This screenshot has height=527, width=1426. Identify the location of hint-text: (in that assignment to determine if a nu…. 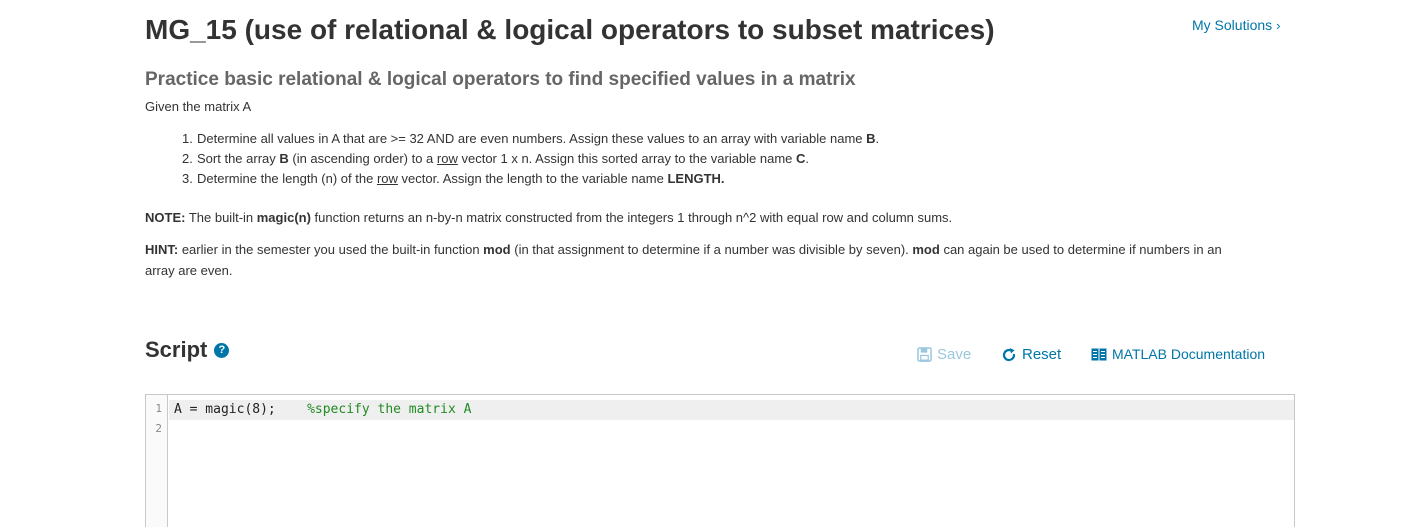
(711, 249).